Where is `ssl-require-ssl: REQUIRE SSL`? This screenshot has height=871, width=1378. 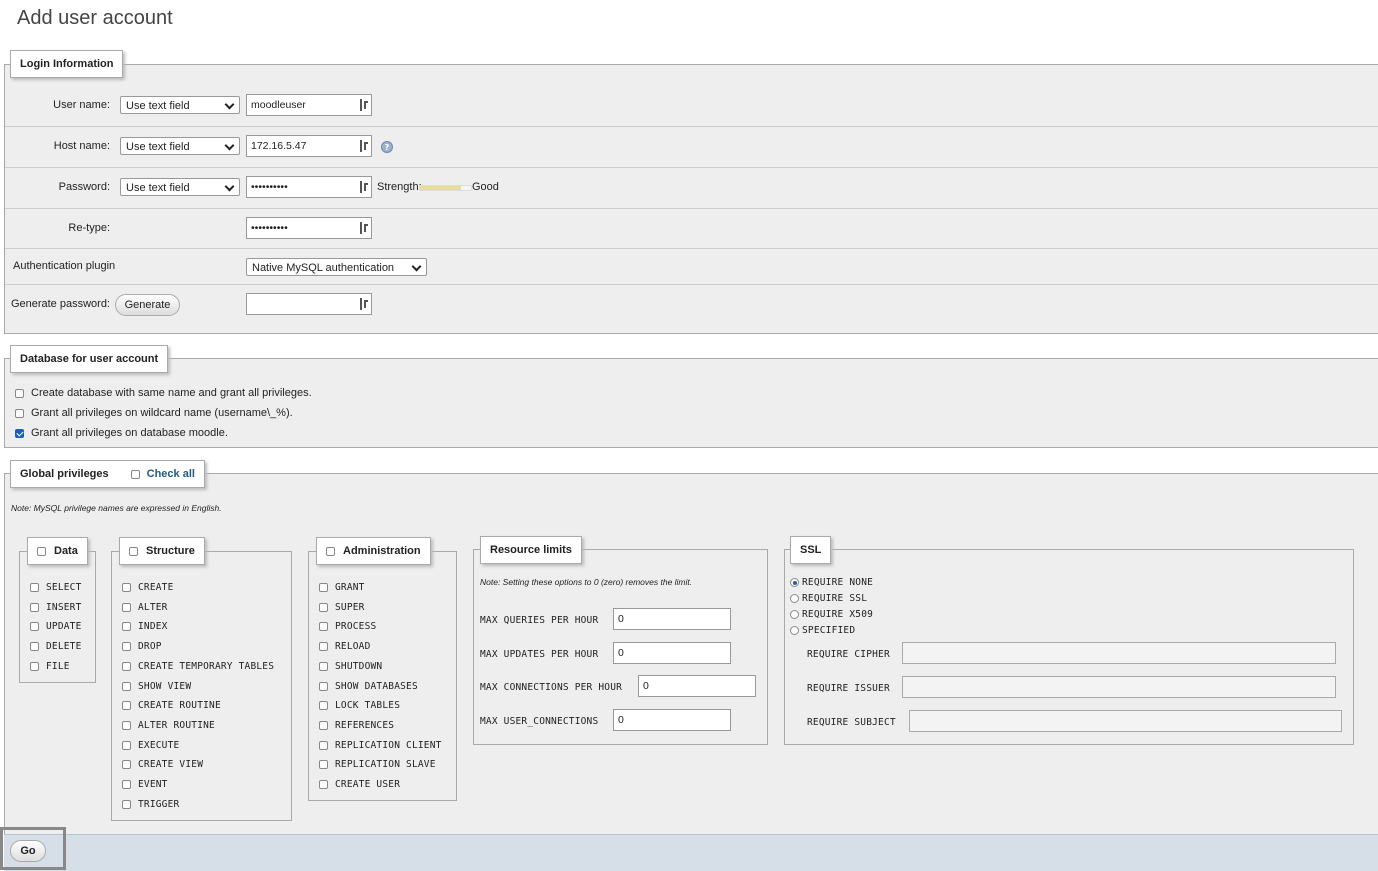 ssl-require-ssl: REQUIRE SSL is located at coordinates (828, 598).